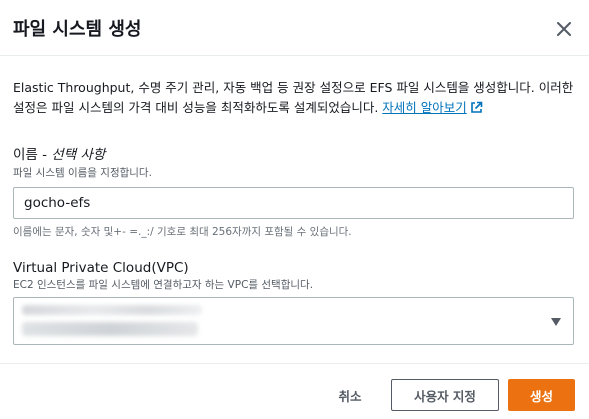  What do you see at coordinates (445, 395) in the screenshot?
I see `customize-button: 사용자 지정` at bounding box center [445, 395].